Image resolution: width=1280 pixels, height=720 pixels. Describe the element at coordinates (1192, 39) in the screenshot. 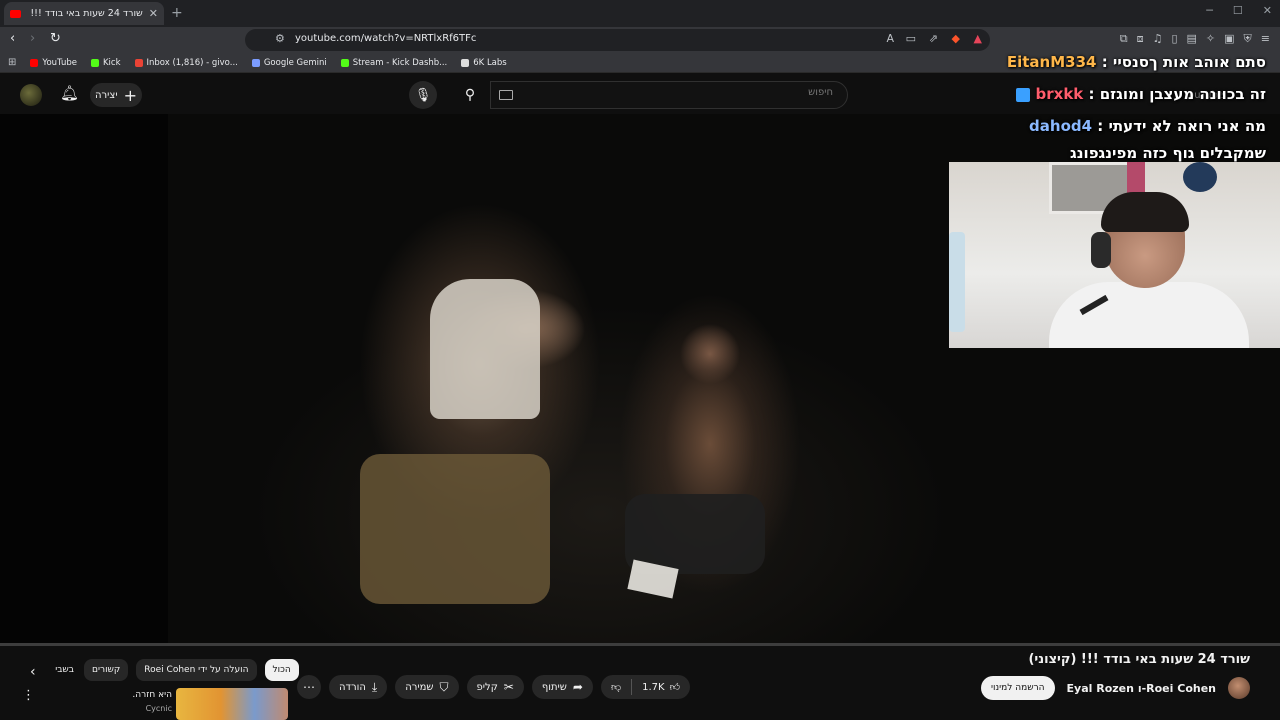

I see `bookmarks-panel-icon: ▤` at that location.